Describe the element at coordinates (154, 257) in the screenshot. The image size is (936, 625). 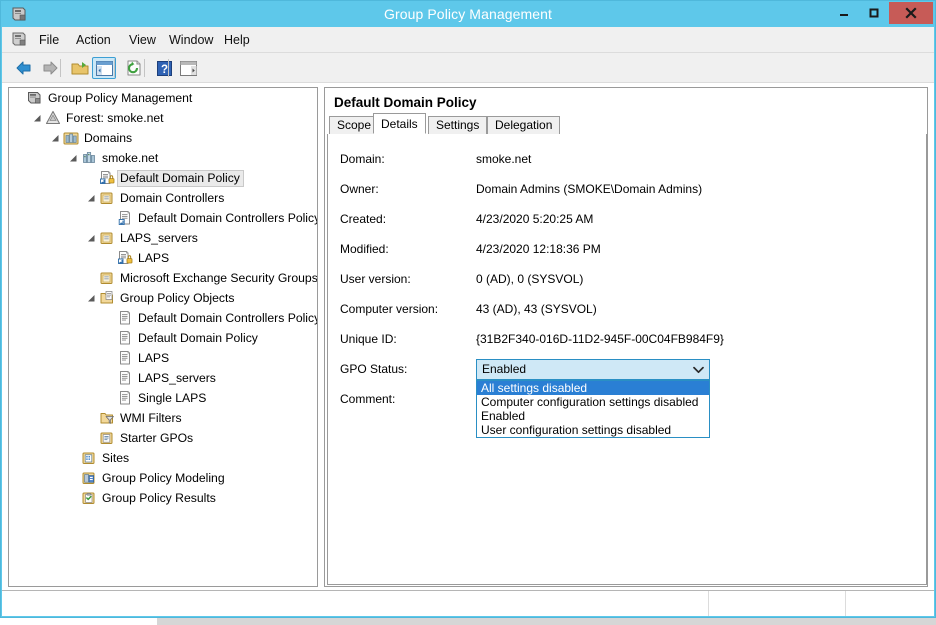
I see `tree-item-label: LAPS` at that location.